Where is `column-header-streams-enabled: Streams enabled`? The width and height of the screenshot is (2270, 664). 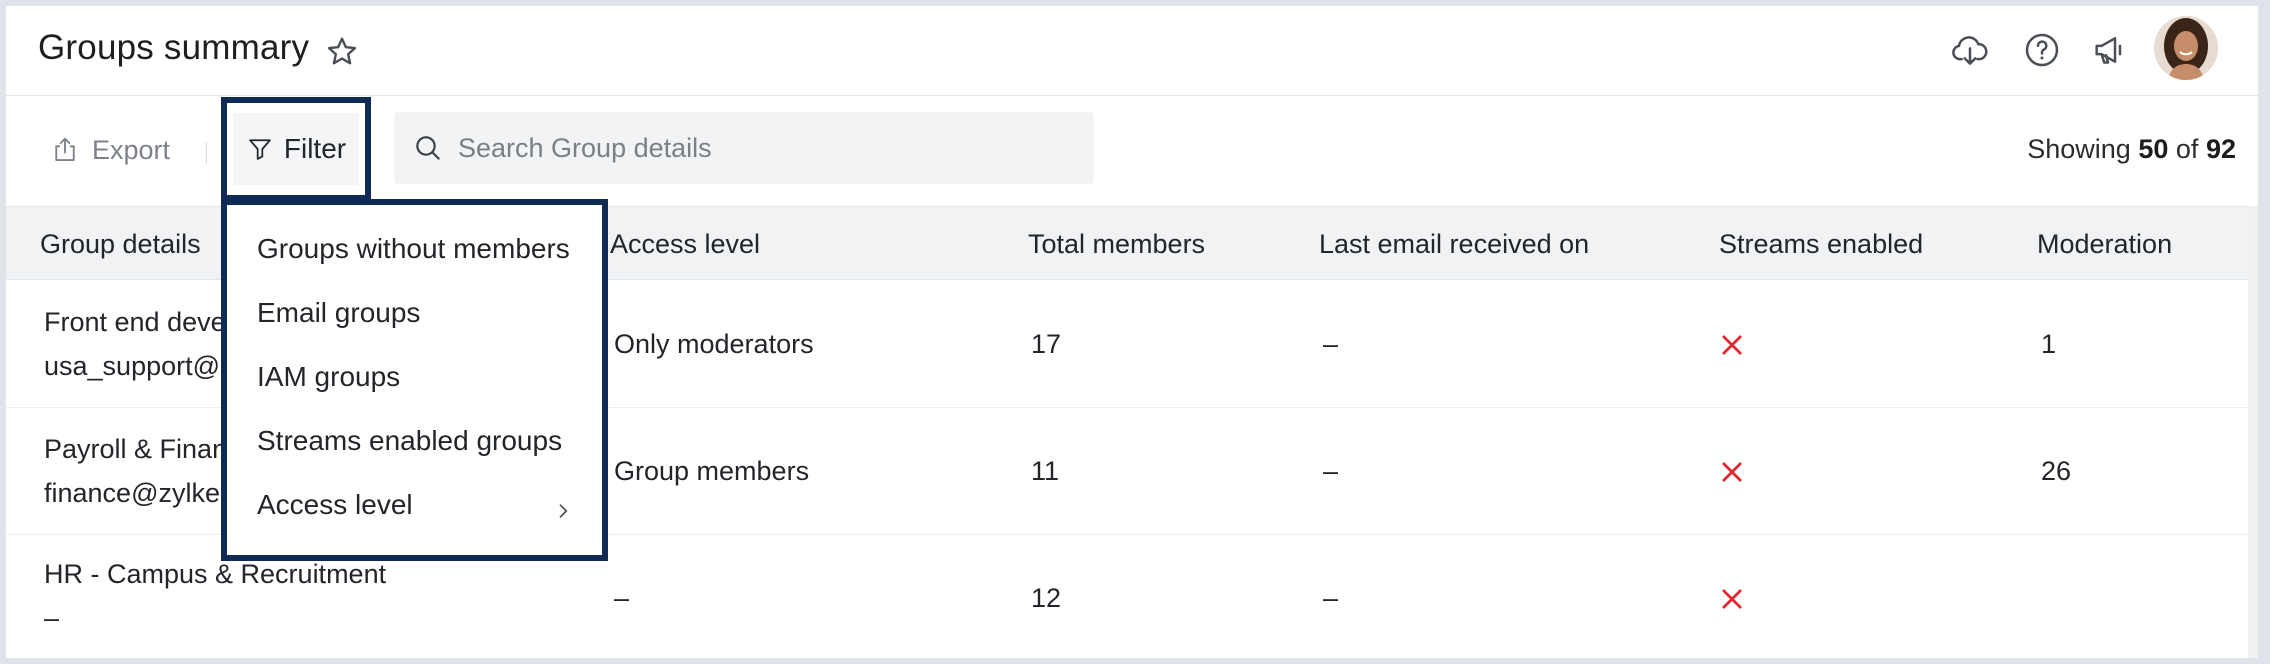
column-header-streams-enabled: Streams enabled is located at coordinates (1821, 244).